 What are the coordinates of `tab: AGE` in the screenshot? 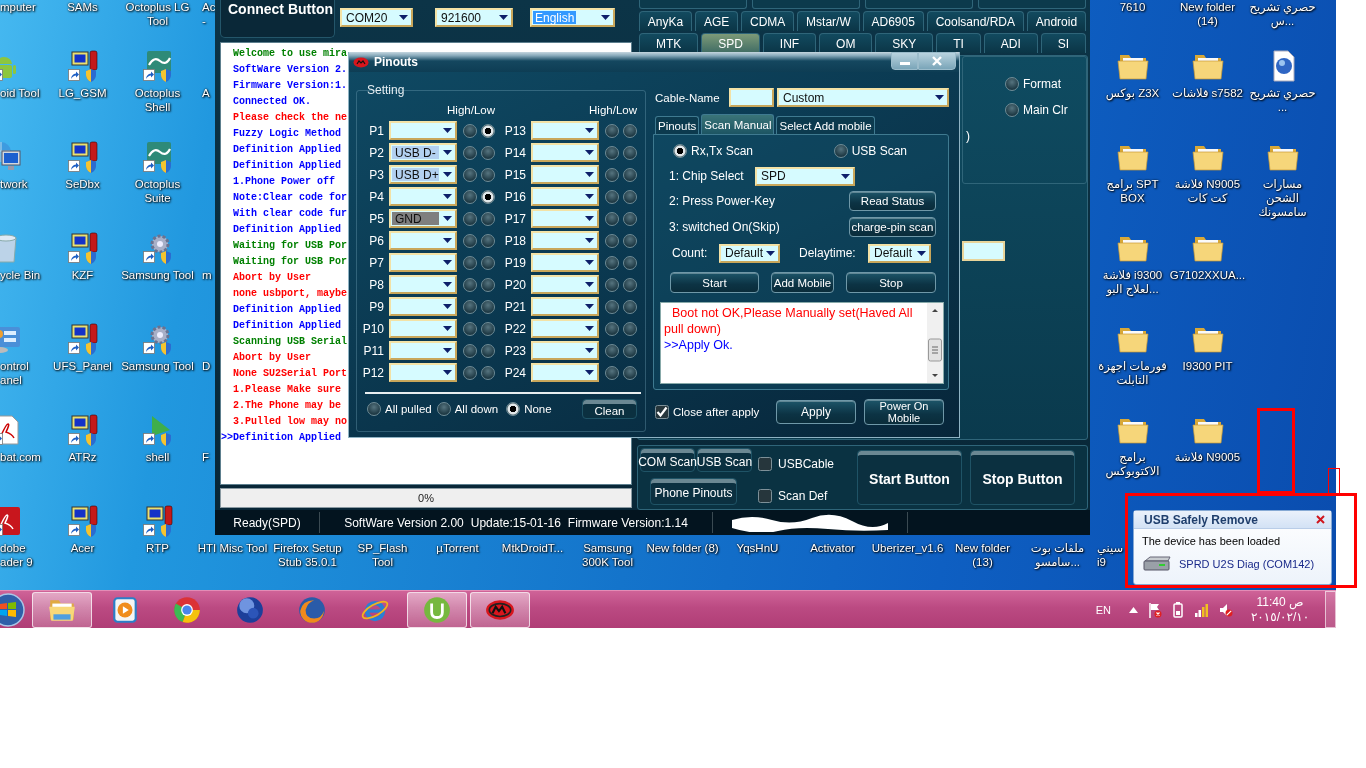 It's located at (717, 21).